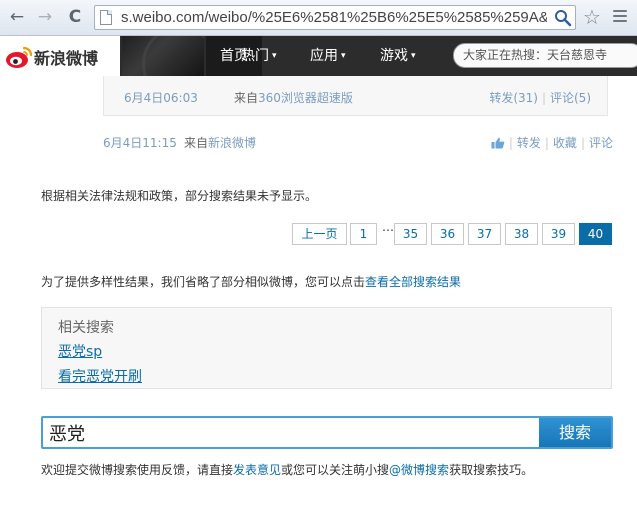  What do you see at coordinates (513, 98) in the screenshot?
I see `retweet-forward-link: 转发(31)` at bounding box center [513, 98].